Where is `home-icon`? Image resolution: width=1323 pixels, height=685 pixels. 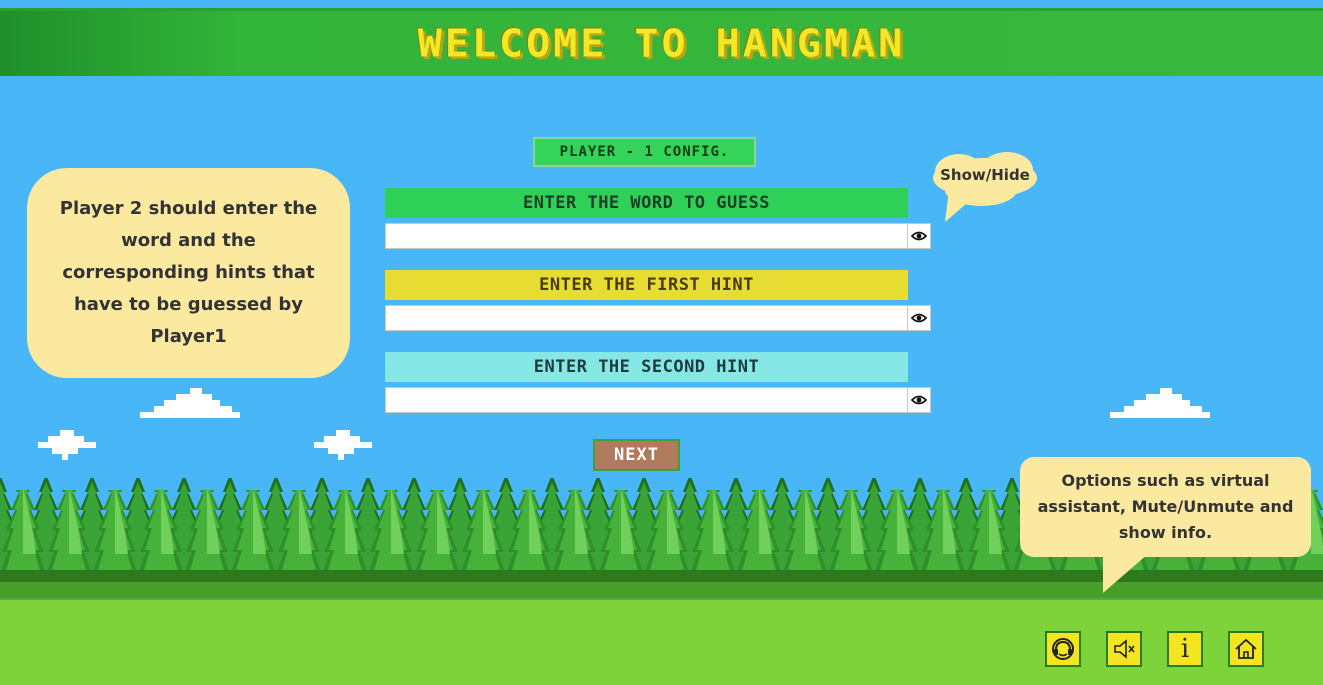 home-icon is located at coordinates (1246, 648).